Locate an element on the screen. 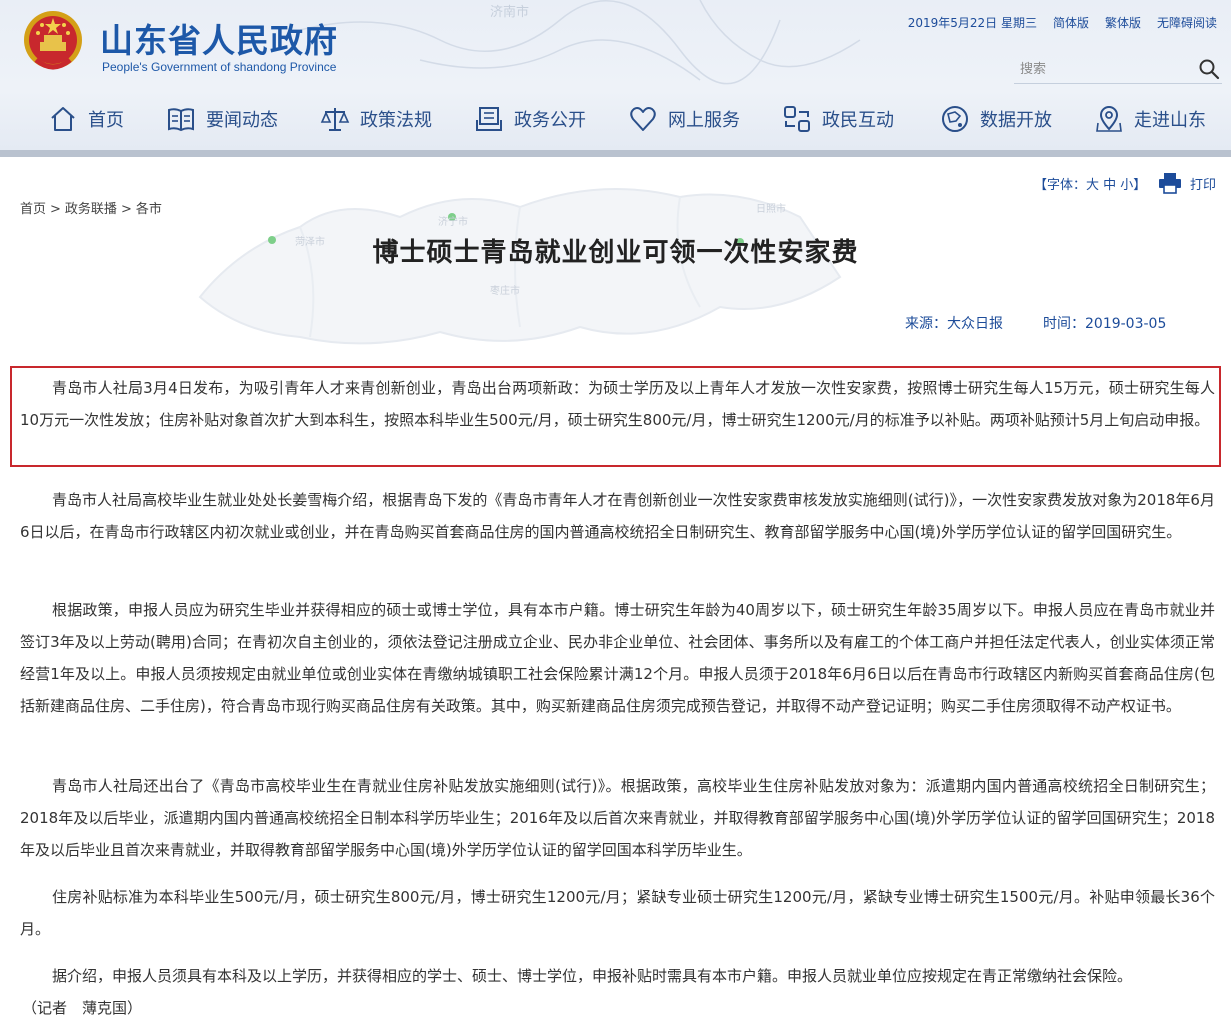 Image resolution: width=1231 pixels, height=1022 pixels. nav-item-shandong: 走进山东 is located at coordinates (1150, 119).